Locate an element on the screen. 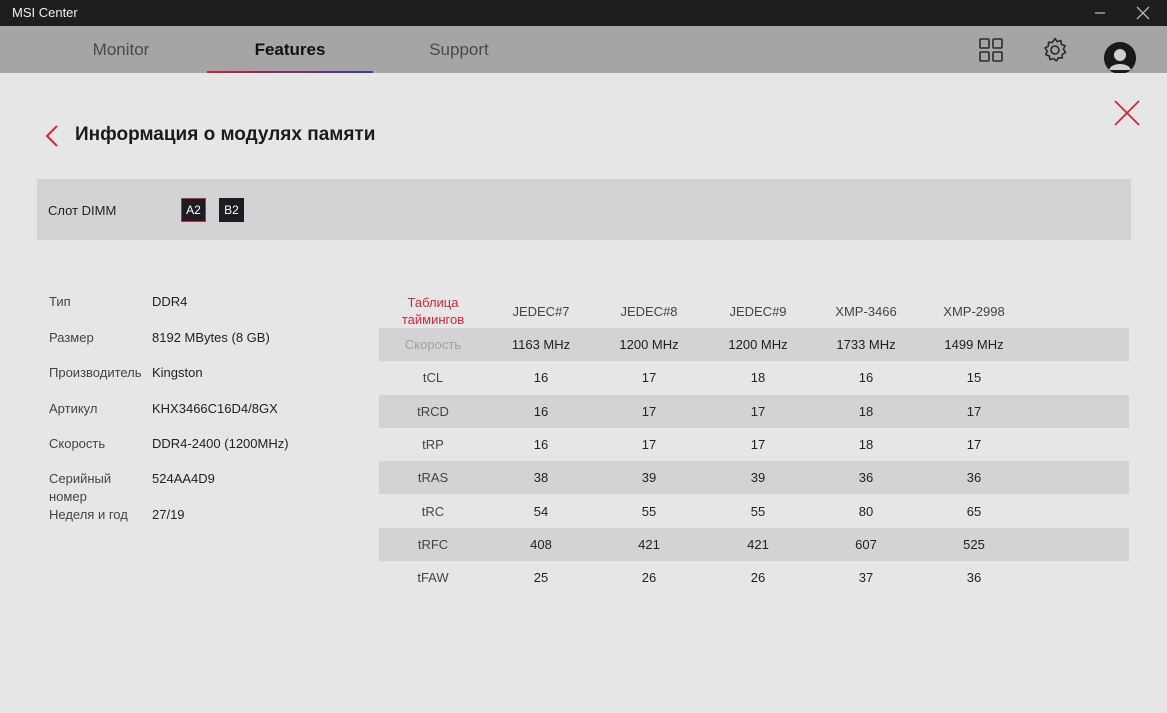 The image size is (1167, 713). timing-table-title: Таблица таймингов is located at coordinates (433, 311).